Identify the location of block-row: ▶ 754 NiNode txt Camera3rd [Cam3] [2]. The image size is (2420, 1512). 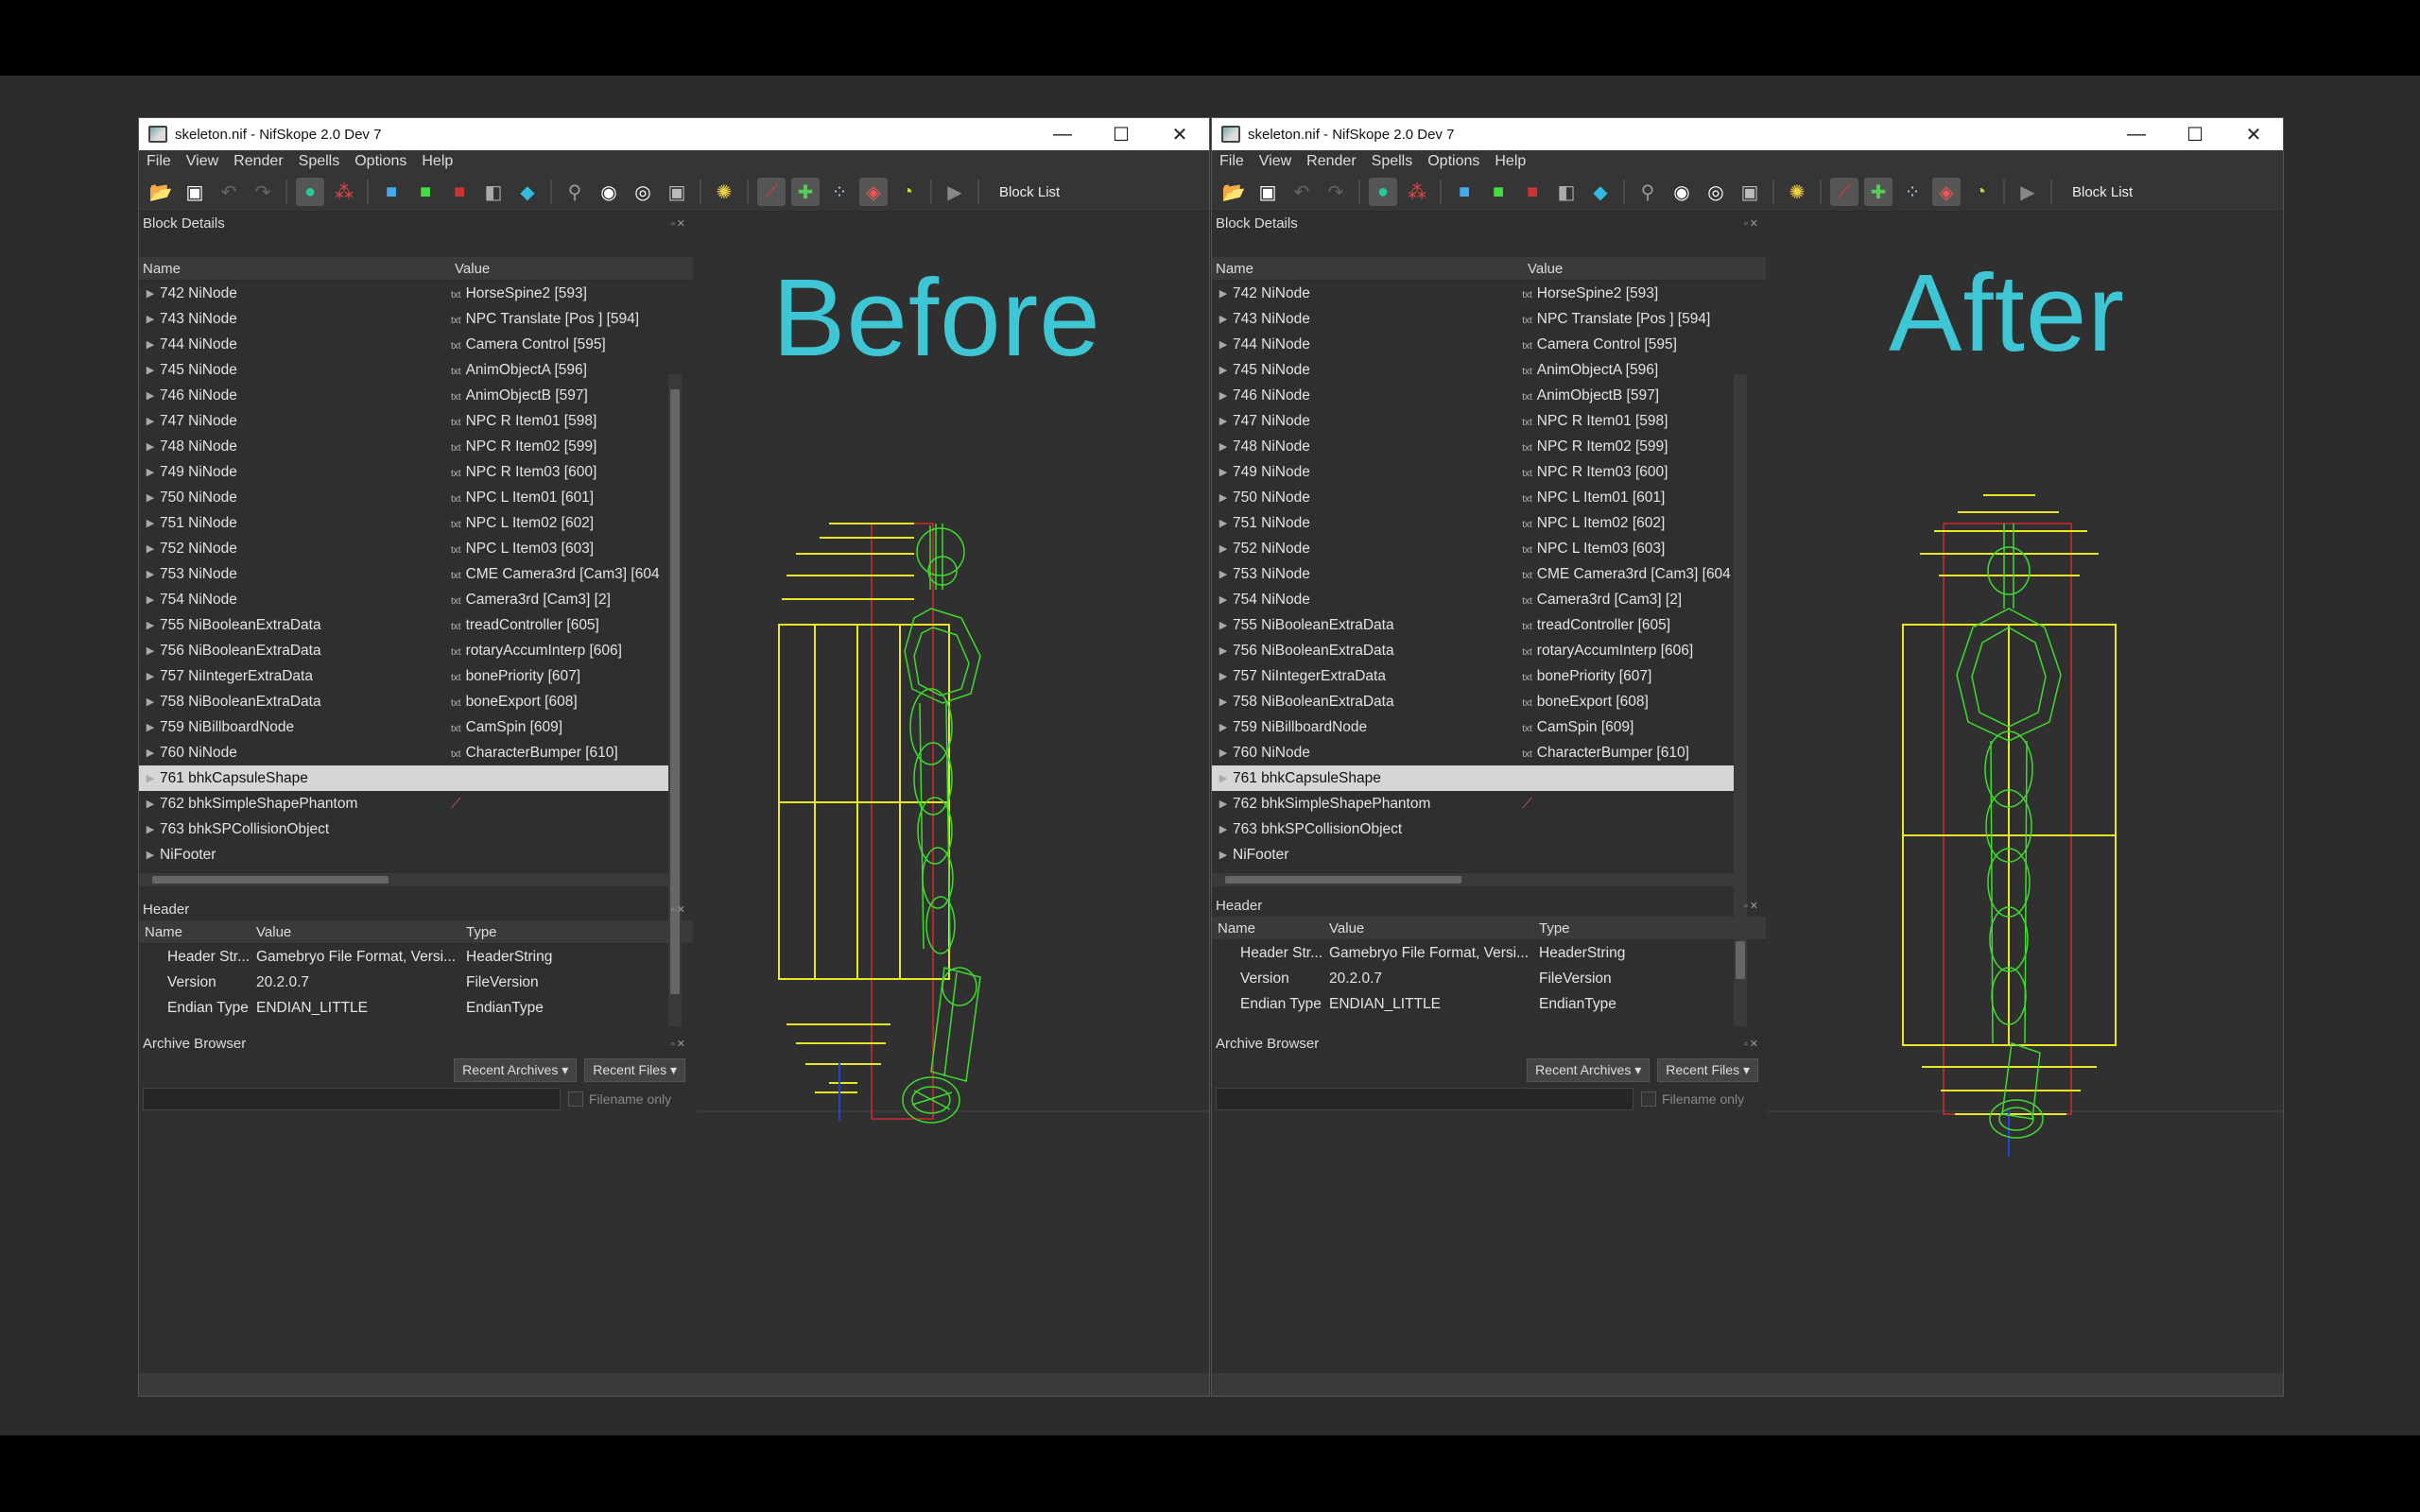
(1473, 599).